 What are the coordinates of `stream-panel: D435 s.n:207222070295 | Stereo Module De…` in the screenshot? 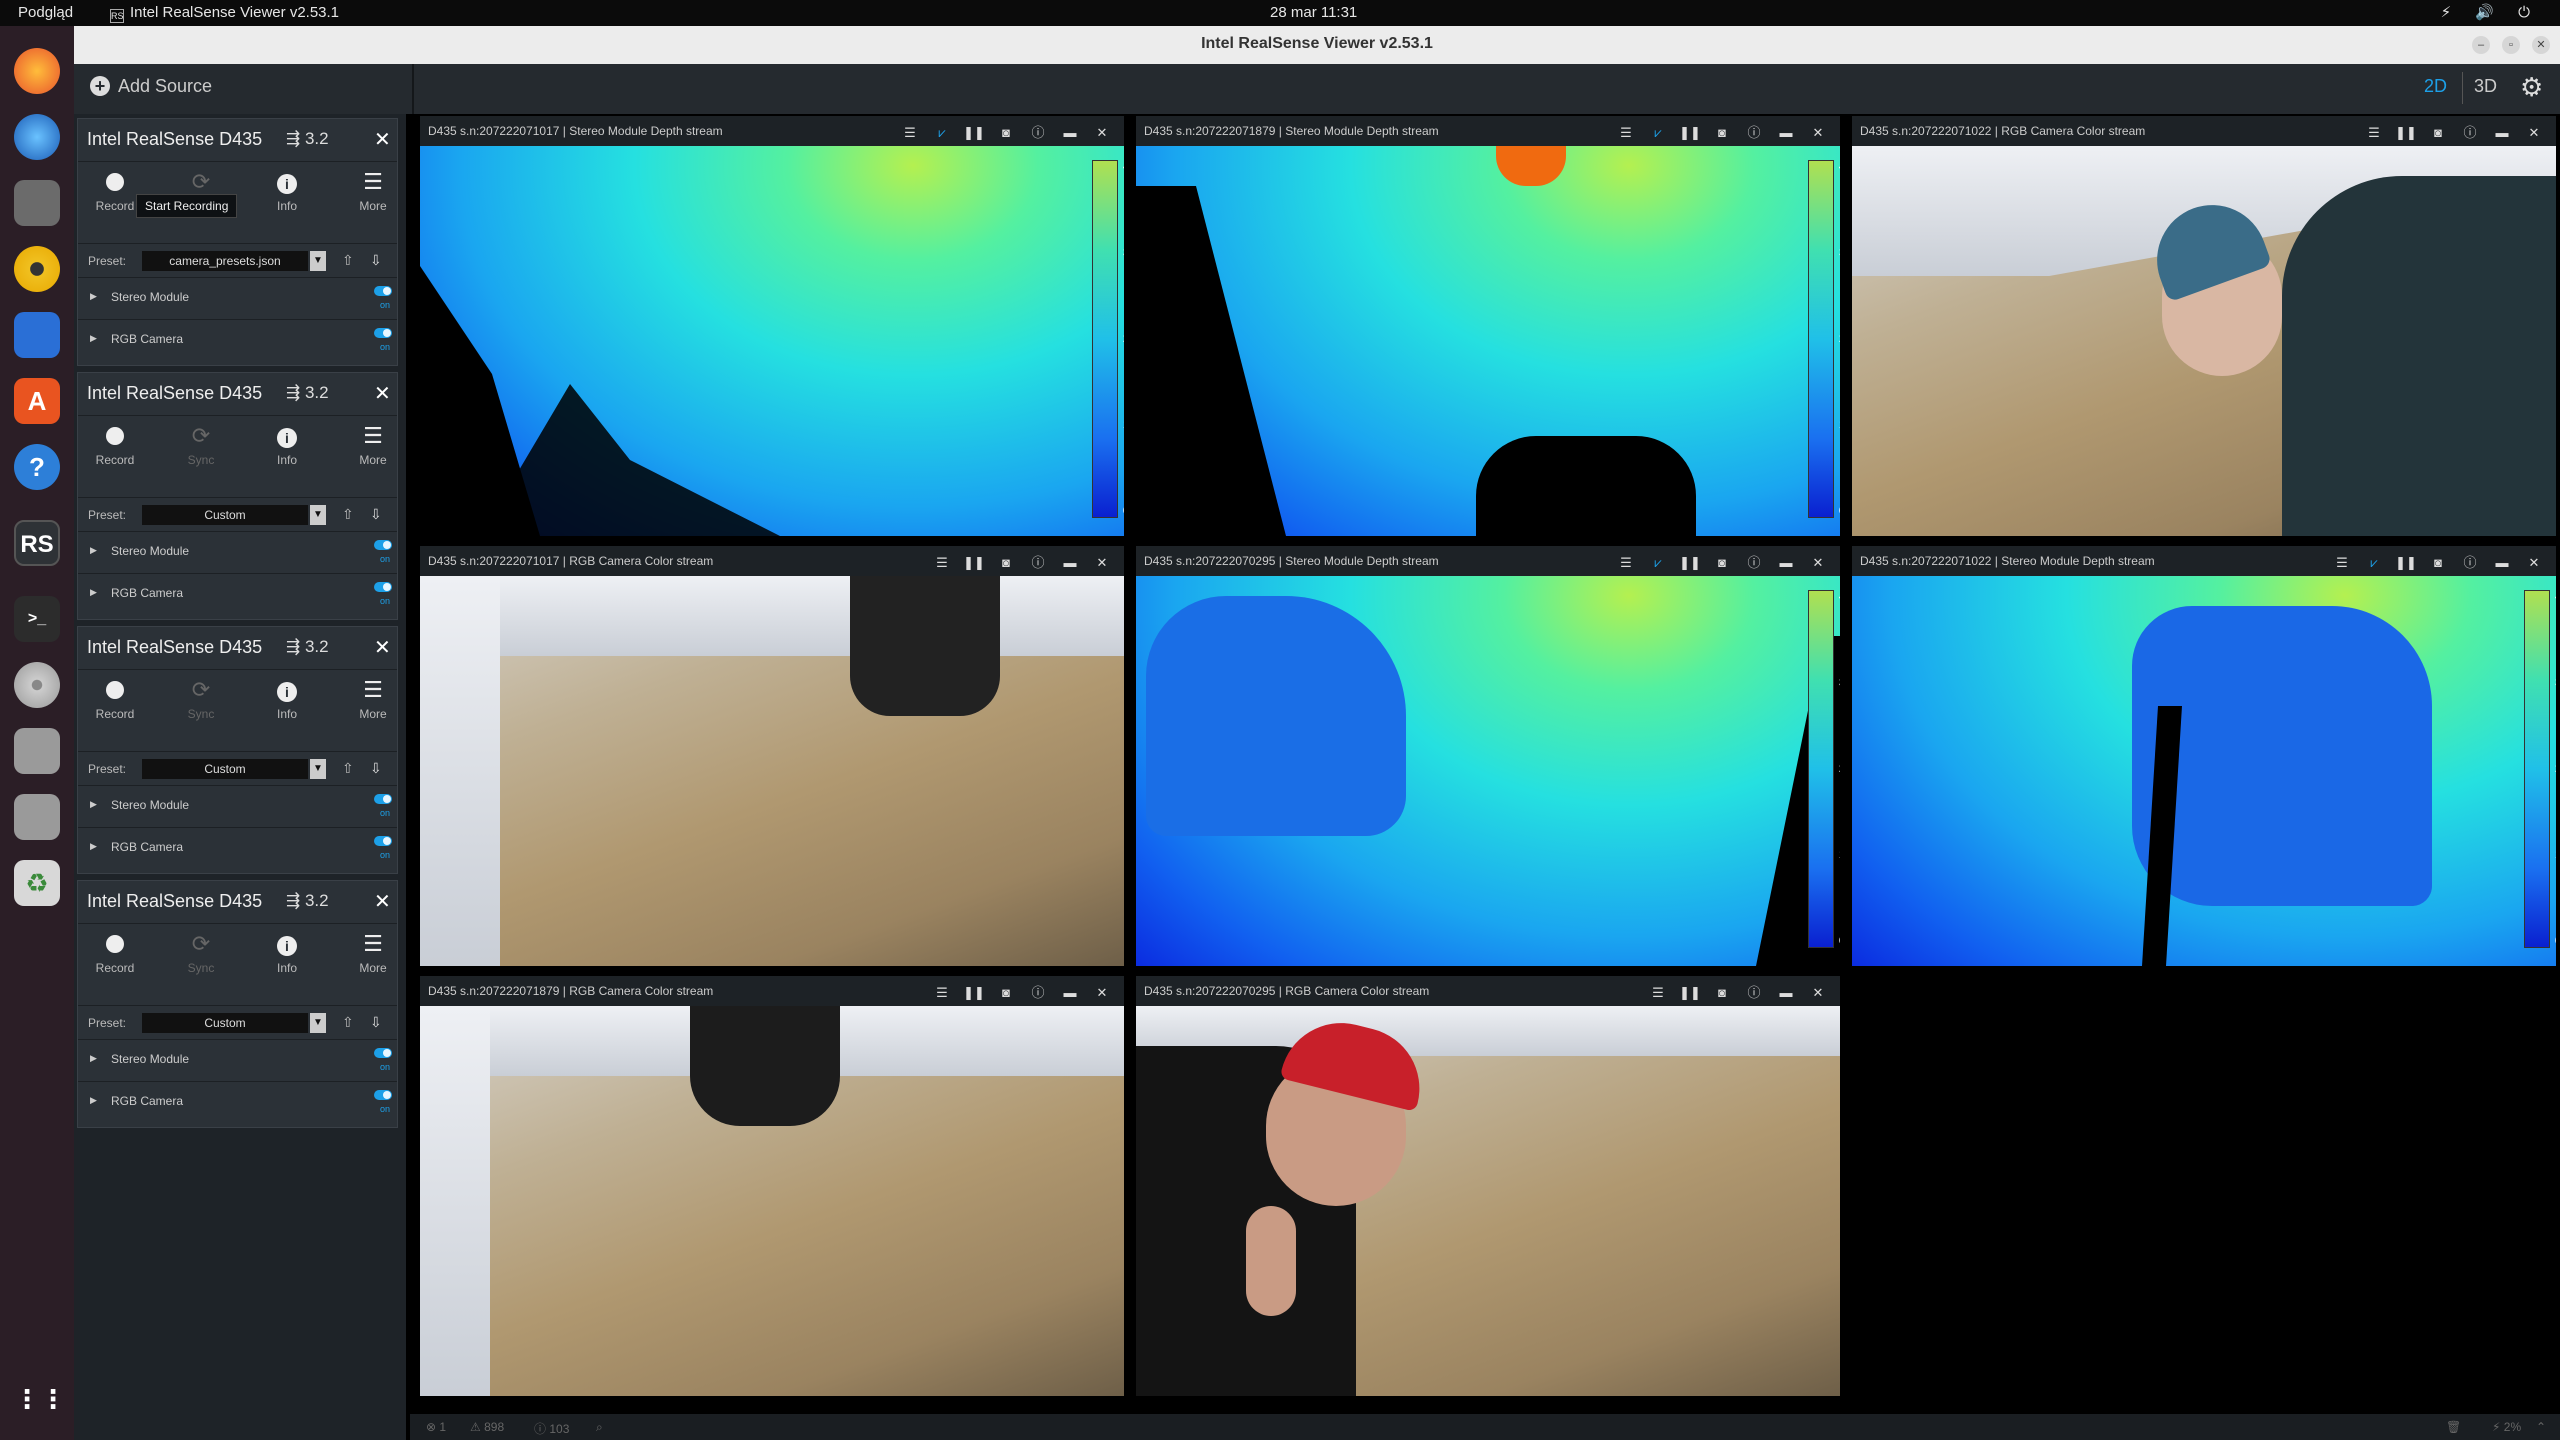 It's located at (1488, 756).